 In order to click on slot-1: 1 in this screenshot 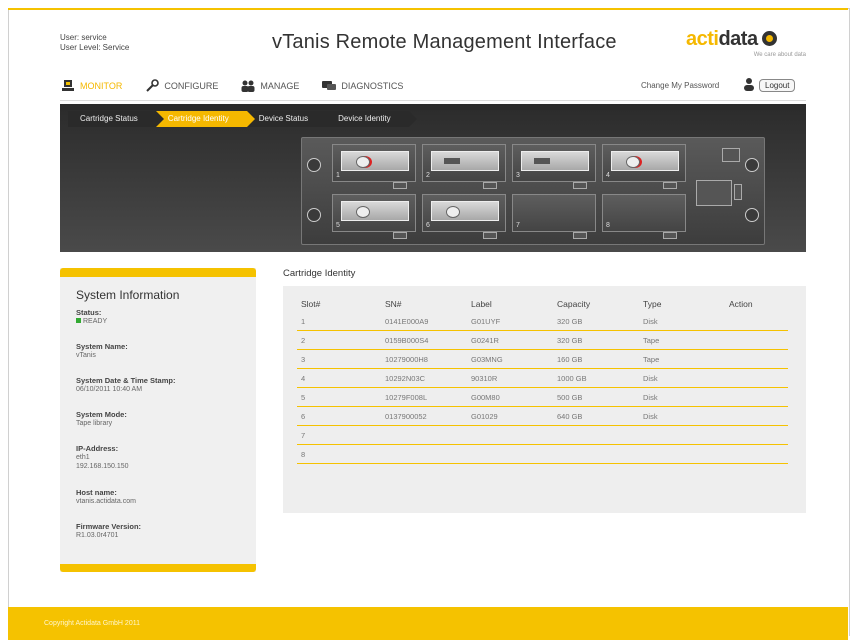, I will do `click(374, 166)`.